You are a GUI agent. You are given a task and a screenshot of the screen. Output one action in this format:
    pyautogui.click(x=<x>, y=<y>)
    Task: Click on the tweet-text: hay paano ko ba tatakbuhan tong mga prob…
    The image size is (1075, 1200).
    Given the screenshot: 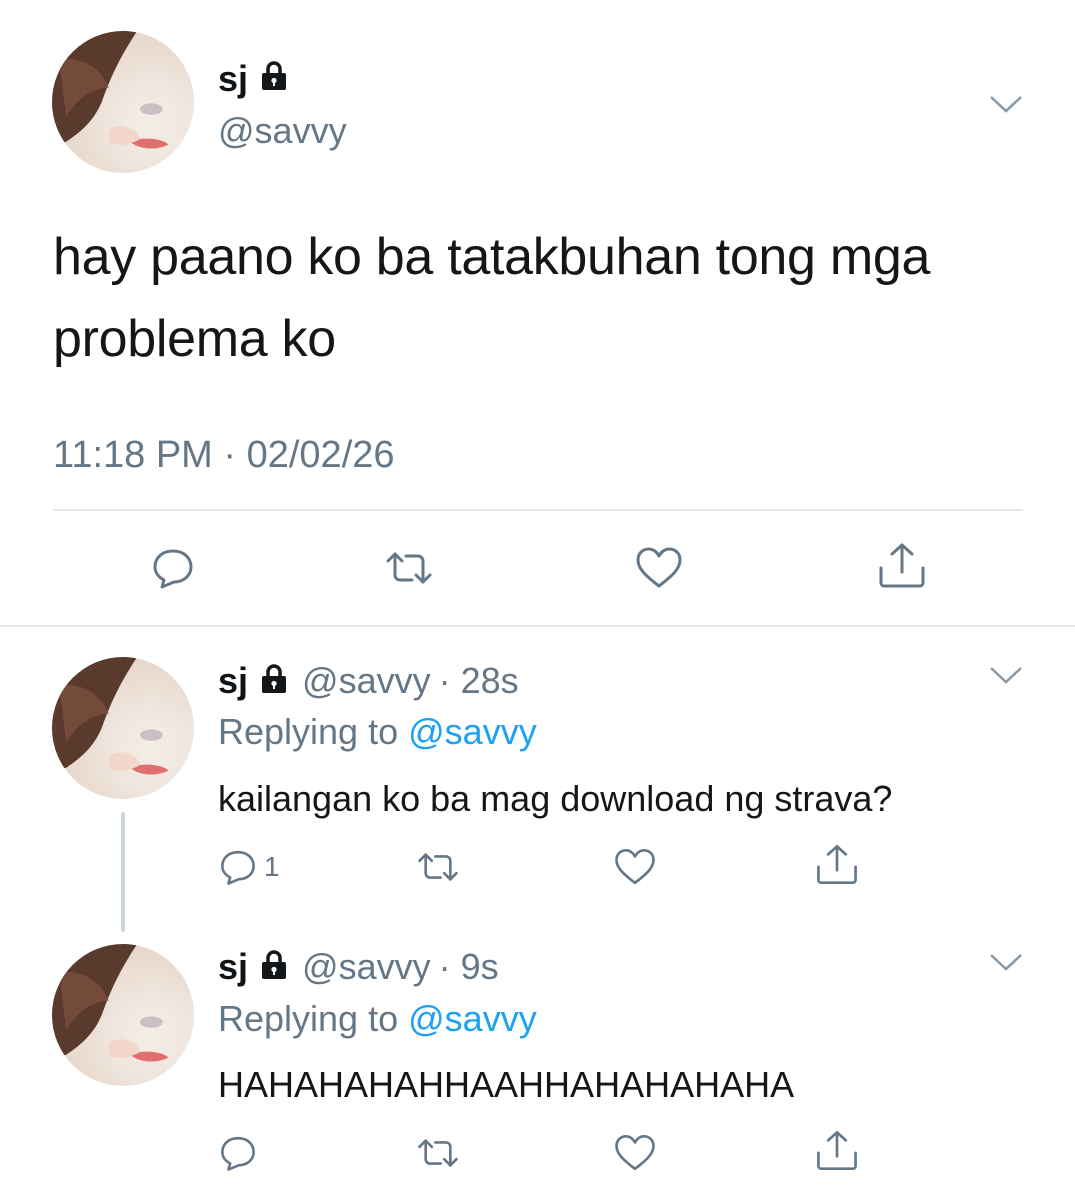 What is the action you would take?
    pyautogui.click(x=548, y=298)
    